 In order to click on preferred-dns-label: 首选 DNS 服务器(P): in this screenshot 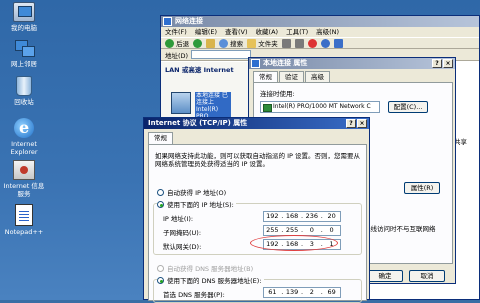, I will do `click(194, 295)`.